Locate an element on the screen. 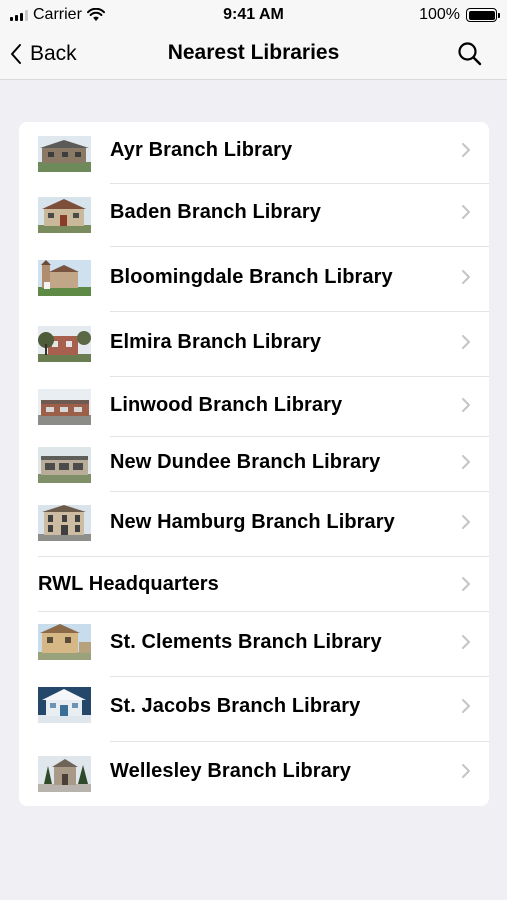  list-item-label: Ayr Branch Library is located at coordinates (201, 150).